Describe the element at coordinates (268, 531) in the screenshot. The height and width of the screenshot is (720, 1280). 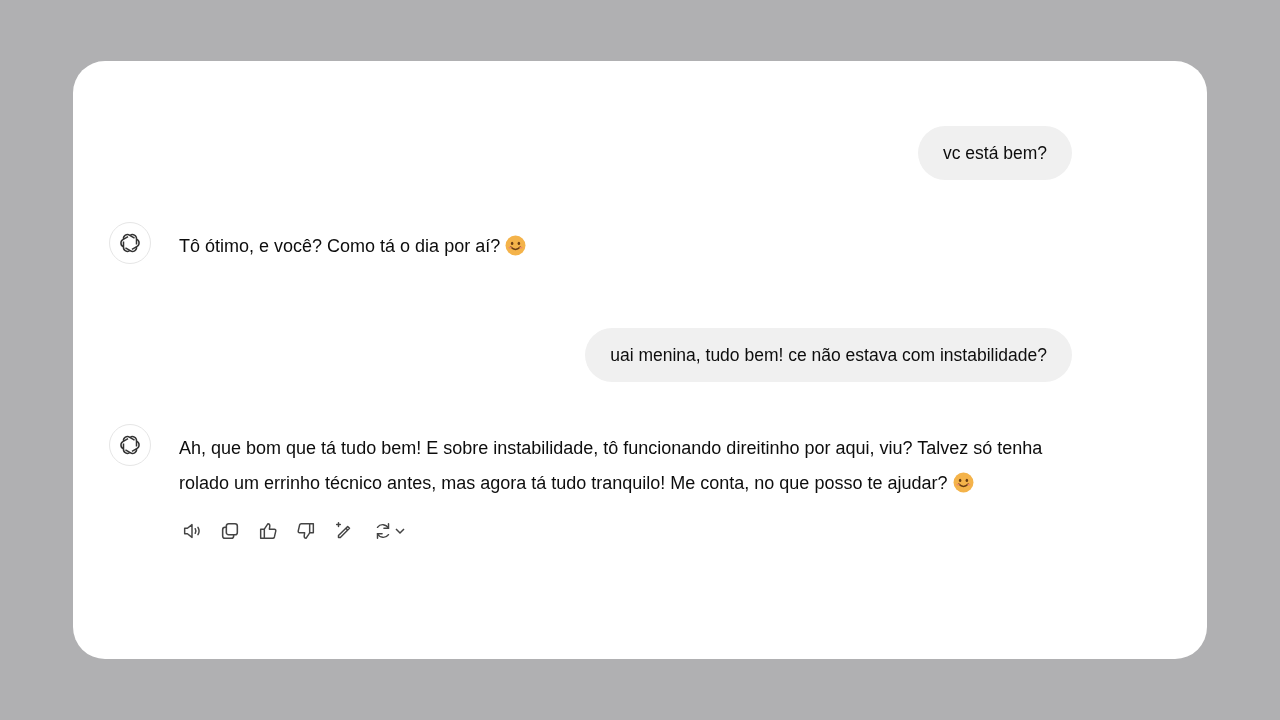
I see `thumbs-up-icon` at that location.